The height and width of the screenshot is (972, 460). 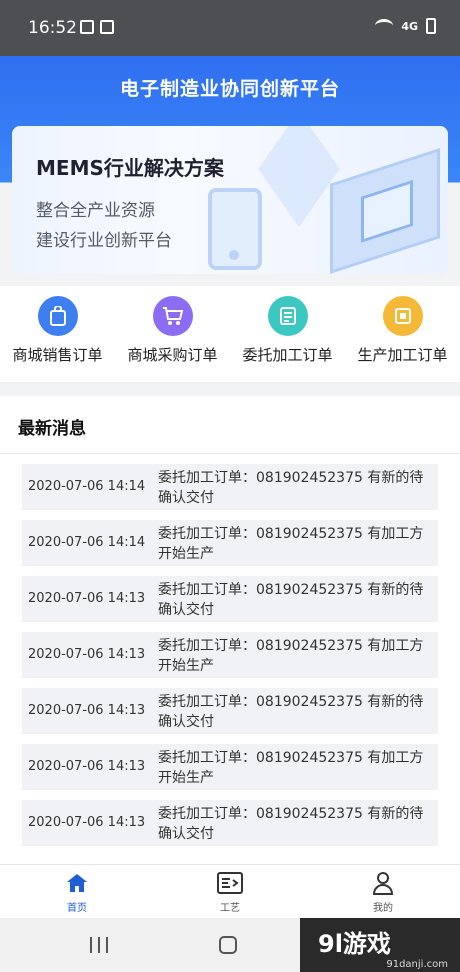 What do you see at coordinates (409, 26) in the screenshot?
I see `signal-icon: 4G` at bounding box center [409, 26].